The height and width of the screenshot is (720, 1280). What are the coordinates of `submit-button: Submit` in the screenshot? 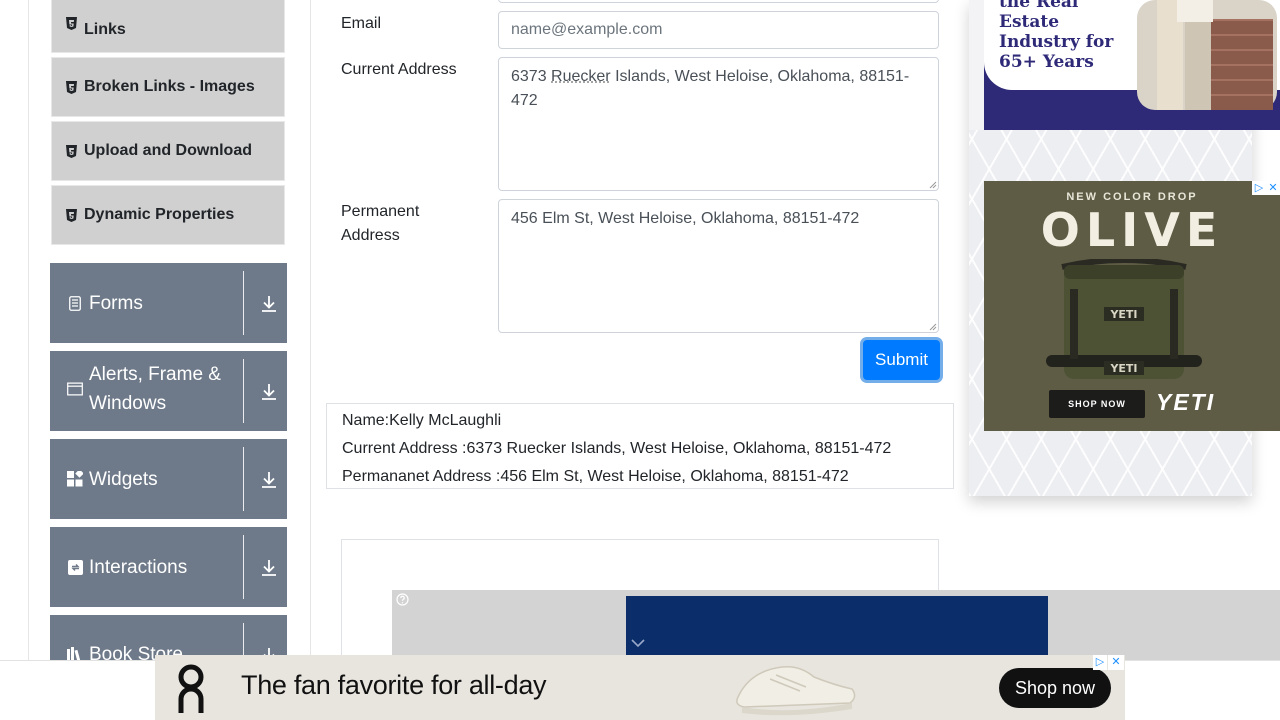 It's located at (901, 360).